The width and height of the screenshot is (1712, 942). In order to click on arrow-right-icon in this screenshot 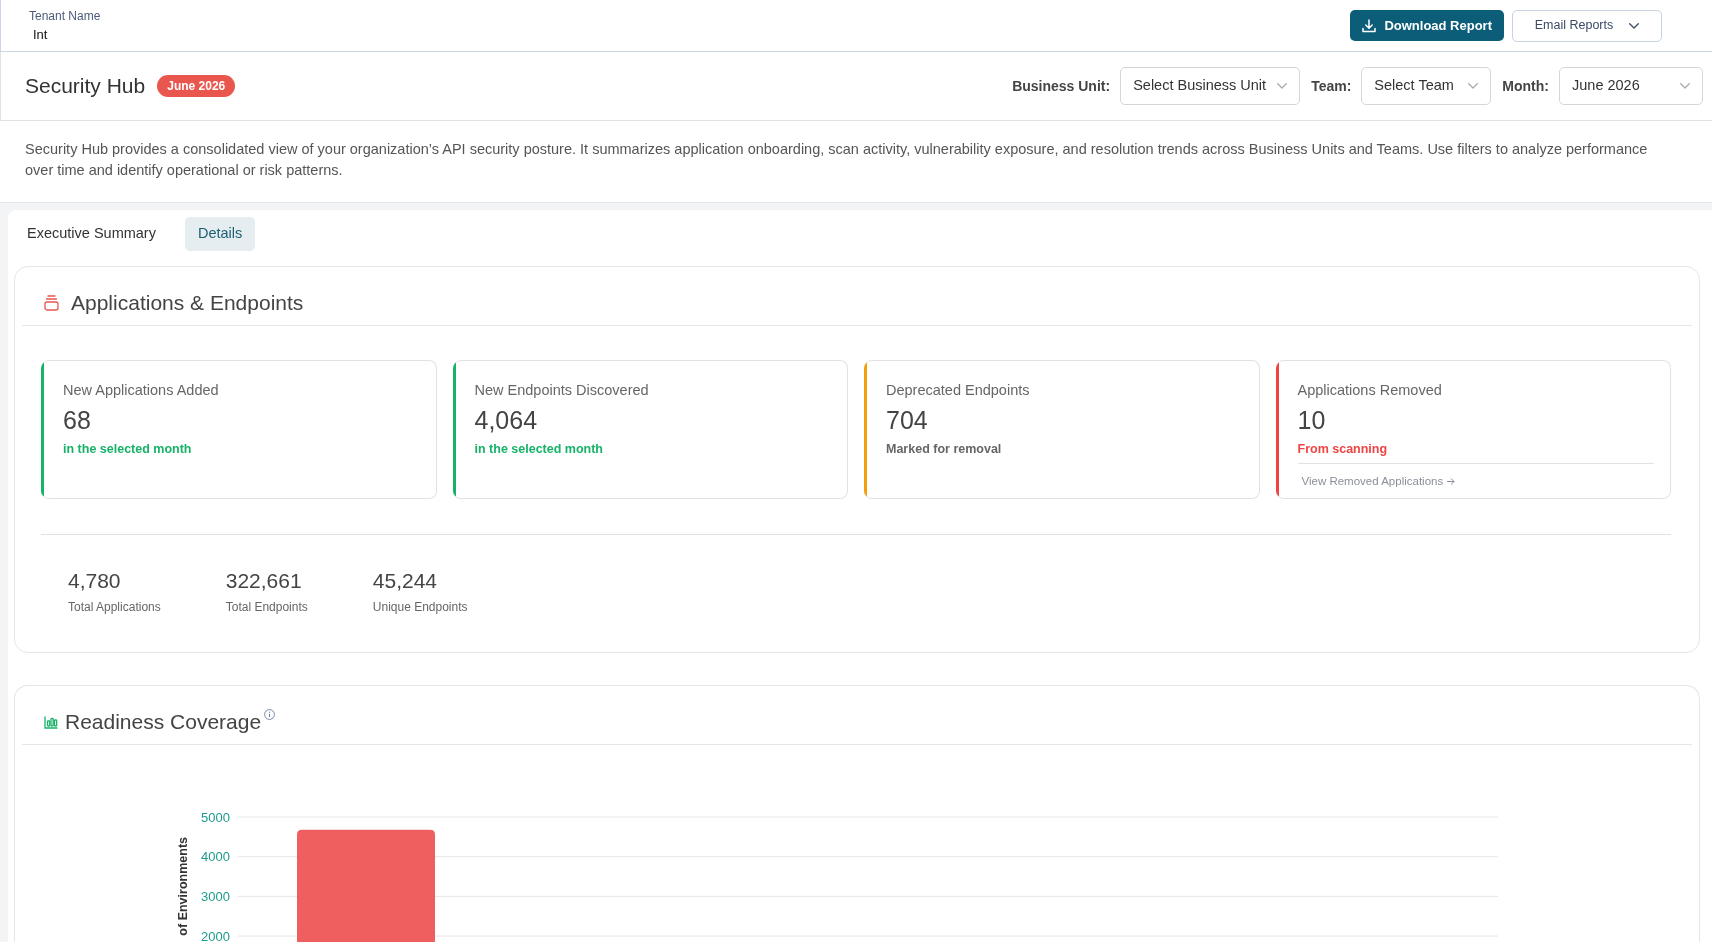, I will do `click(1451, 481)`.